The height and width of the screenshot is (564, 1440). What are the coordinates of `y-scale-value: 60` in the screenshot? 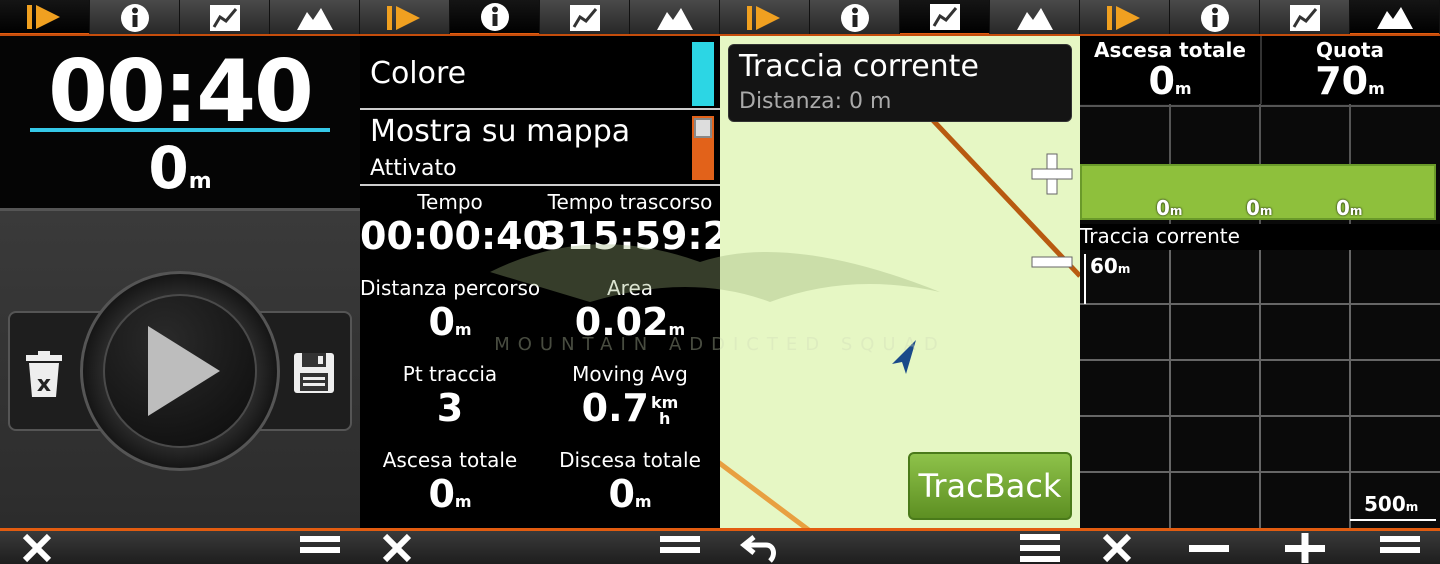 It's located at (1104, 266).